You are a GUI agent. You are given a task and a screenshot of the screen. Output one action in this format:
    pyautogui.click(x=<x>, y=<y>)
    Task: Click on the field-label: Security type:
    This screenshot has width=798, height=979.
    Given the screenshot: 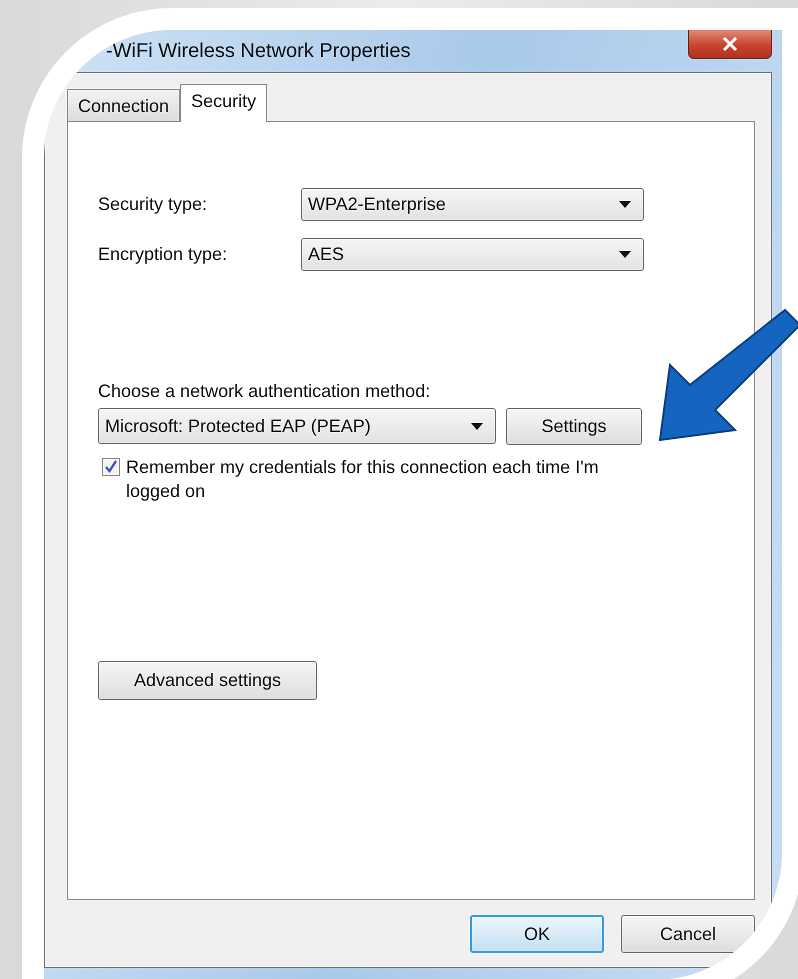 What is the action you would take?
    pyautogui.click(x=153, y=204)
    